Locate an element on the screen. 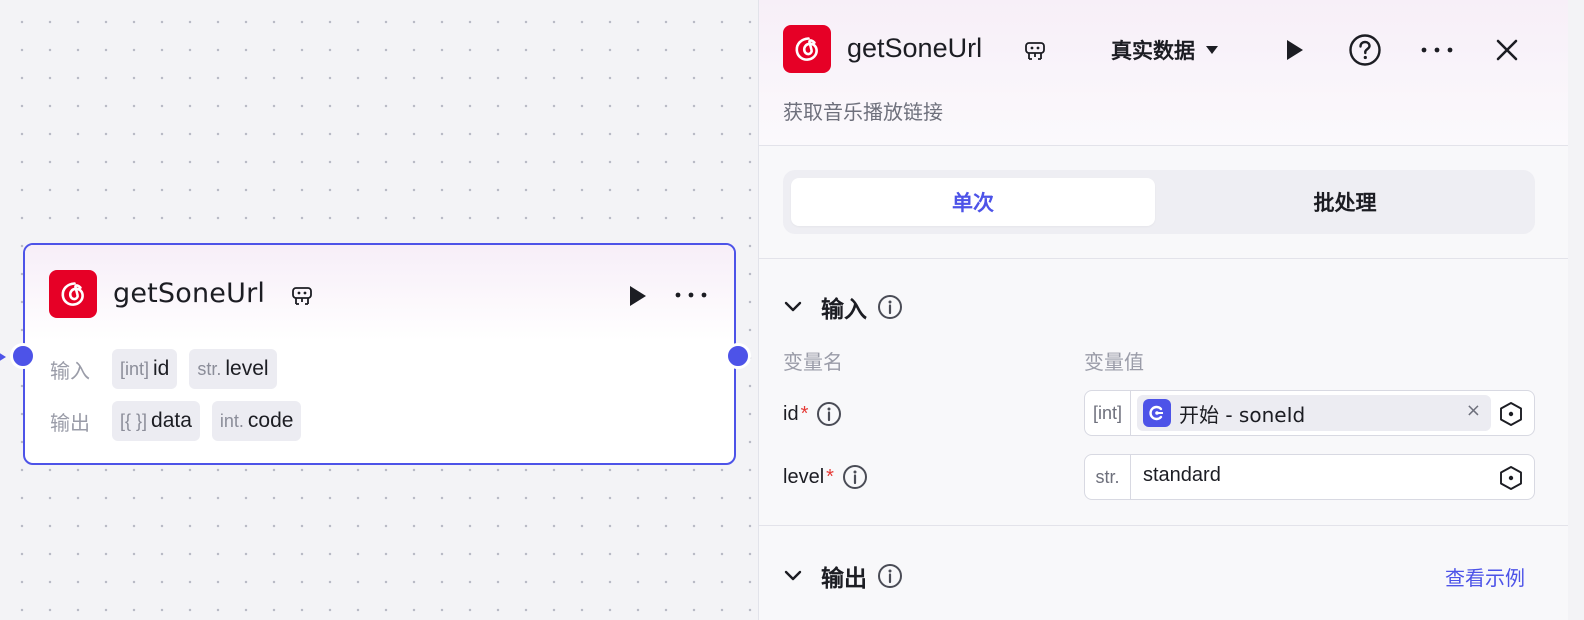  run-button is located at coordinates (1294, 50).